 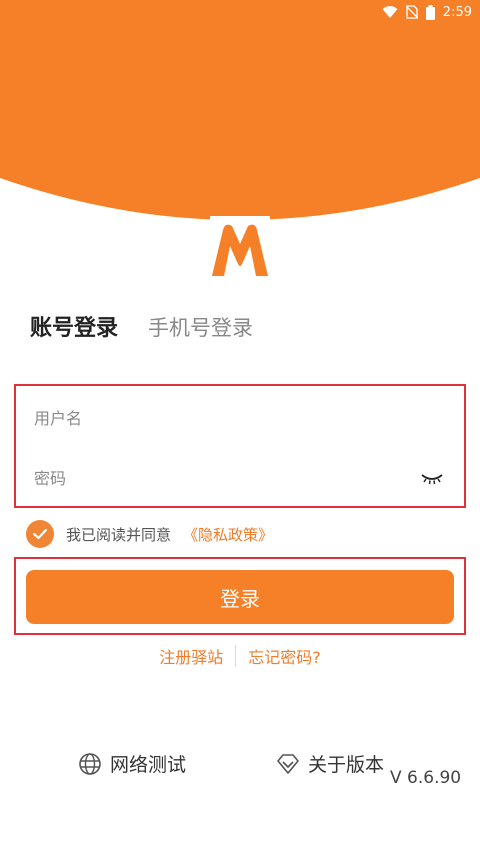 I want to click on password-field-row, so click(x=240, y=478).